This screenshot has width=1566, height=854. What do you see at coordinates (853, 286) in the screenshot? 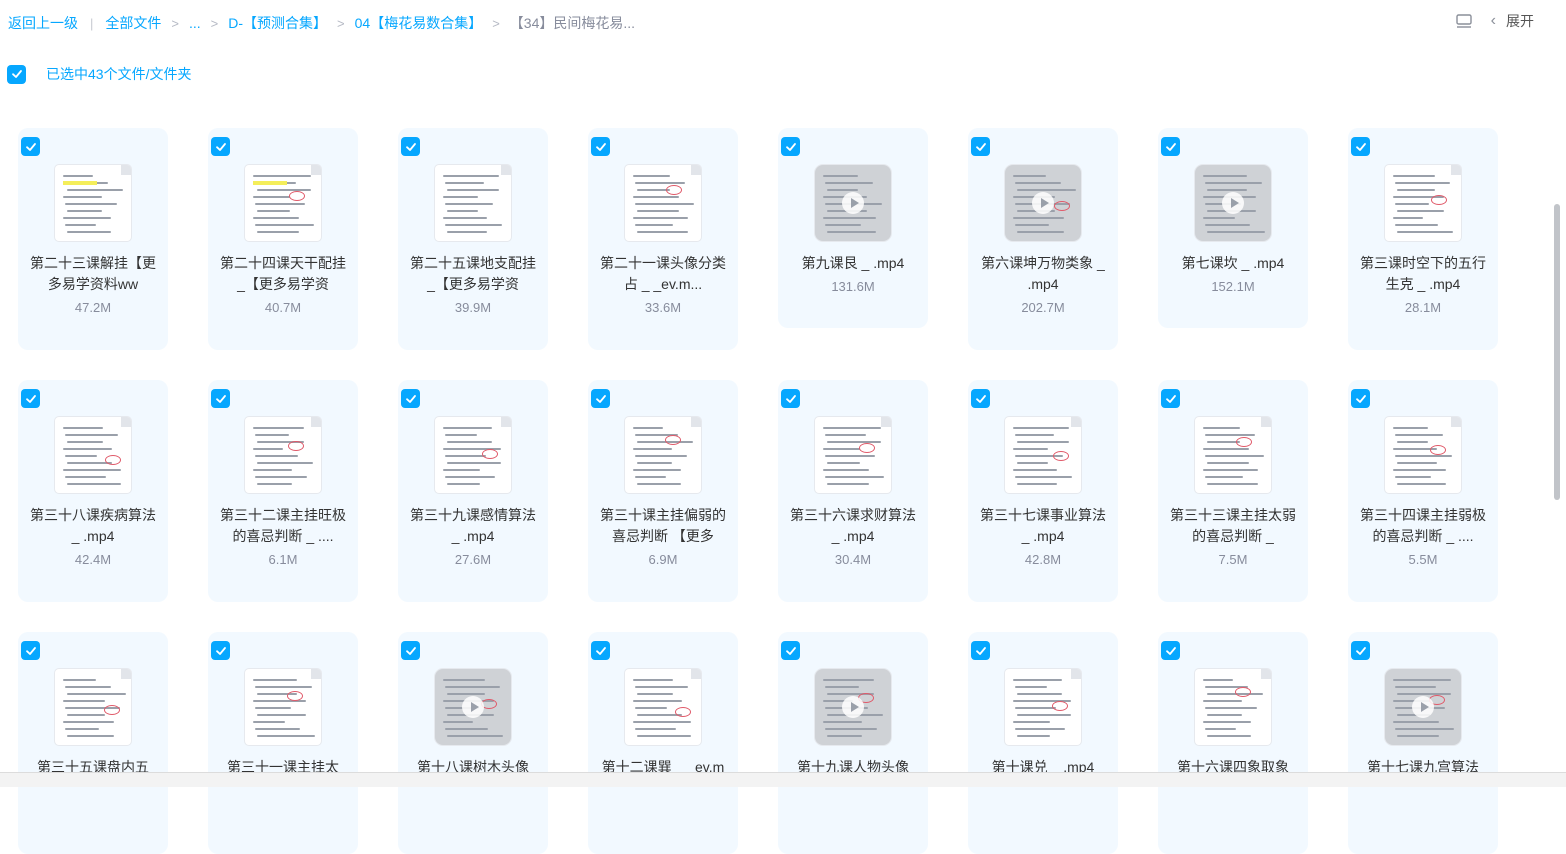
I see `file-size: 131.6M` at bounding box center [853, 286].